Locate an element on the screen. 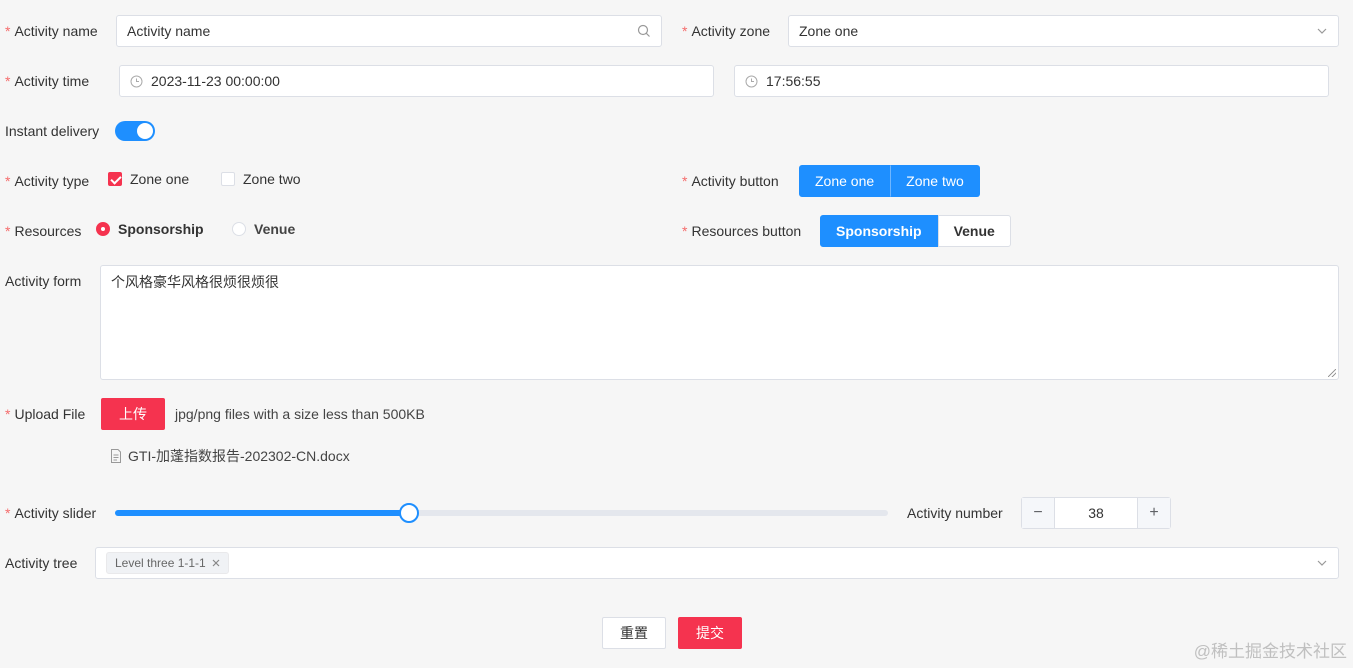 The height and width of the screenshot is (668, 1353). activity-slider-label: * Activity slider is located at coordinates (51, 513).